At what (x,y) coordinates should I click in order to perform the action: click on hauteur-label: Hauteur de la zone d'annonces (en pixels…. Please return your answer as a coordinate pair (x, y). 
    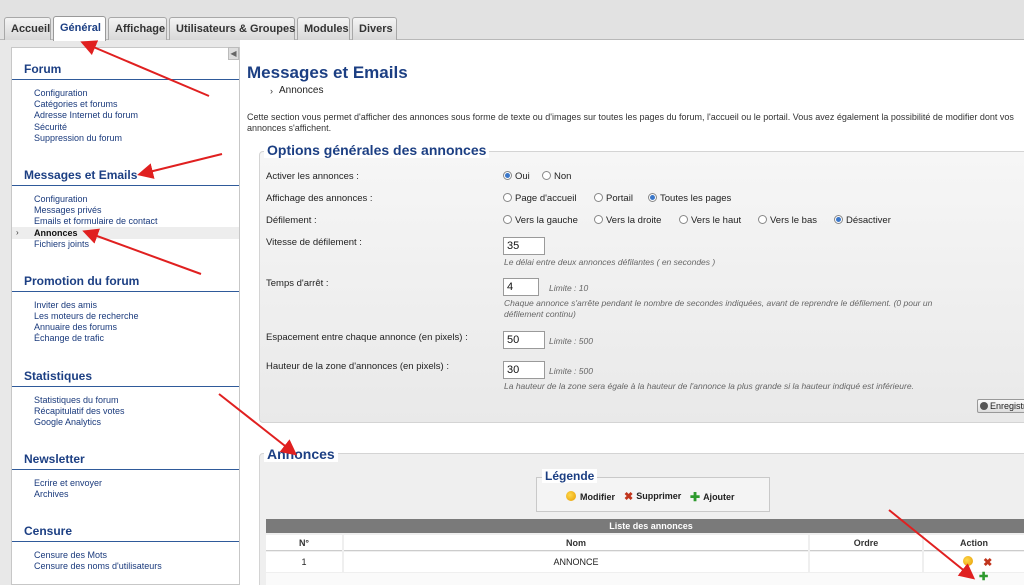
    Looking at the image, I should click on (357, 366).